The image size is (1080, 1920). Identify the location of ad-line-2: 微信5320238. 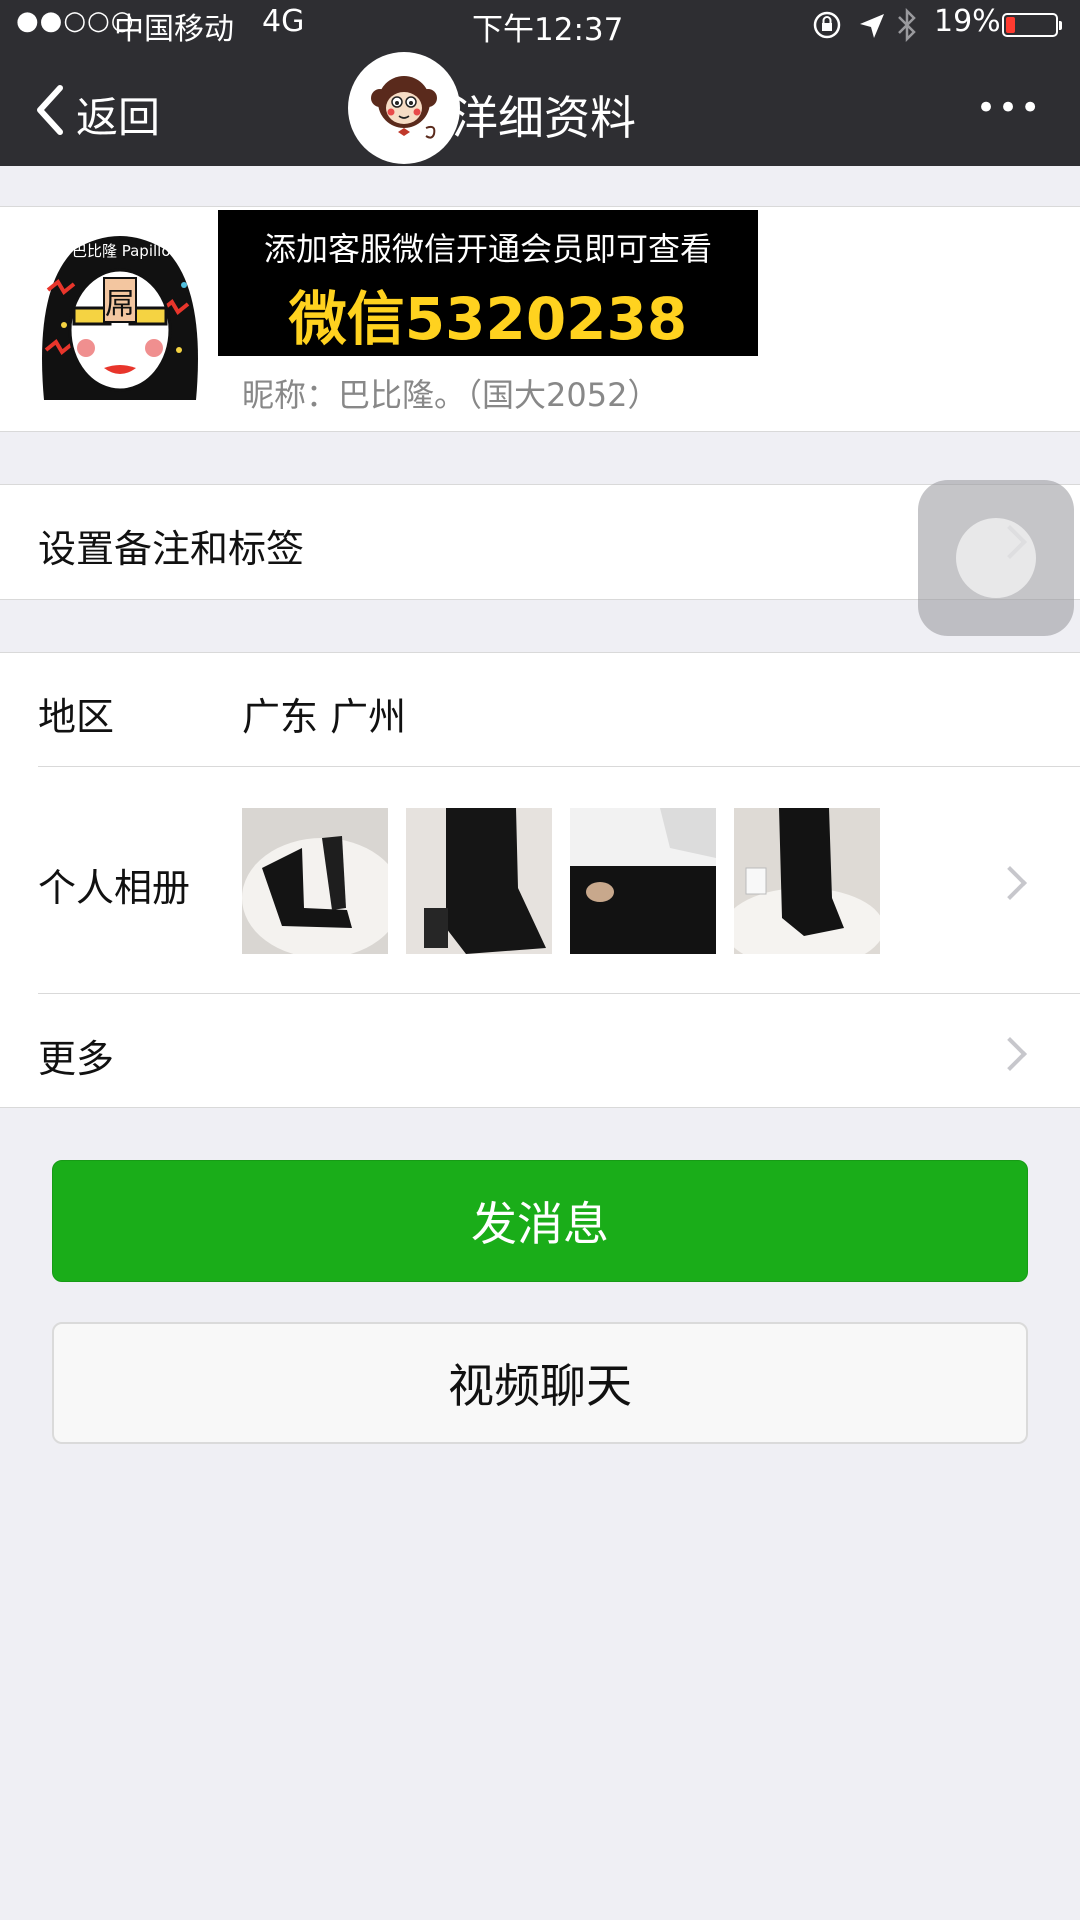
(488, 319).